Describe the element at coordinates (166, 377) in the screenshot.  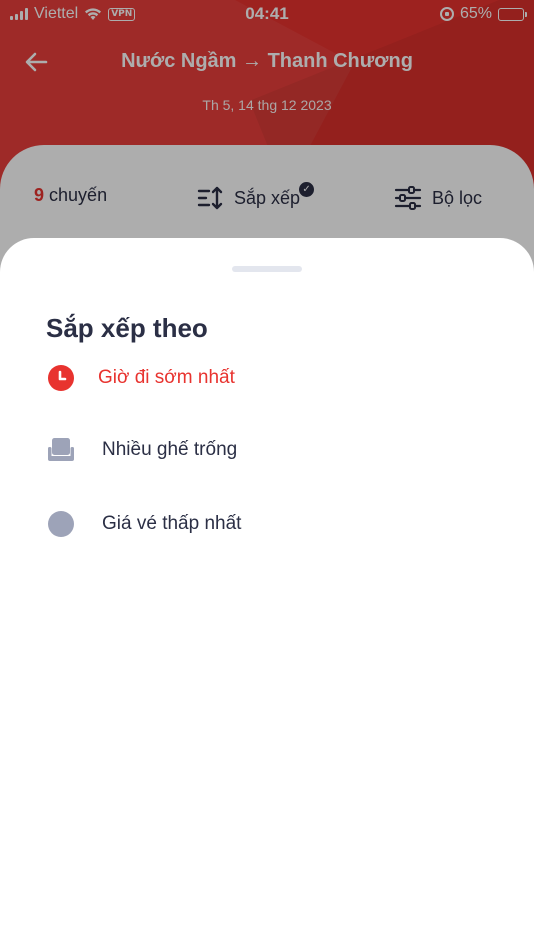
I see `sort-option-label: Giờ đi sớm nhất` at that location.